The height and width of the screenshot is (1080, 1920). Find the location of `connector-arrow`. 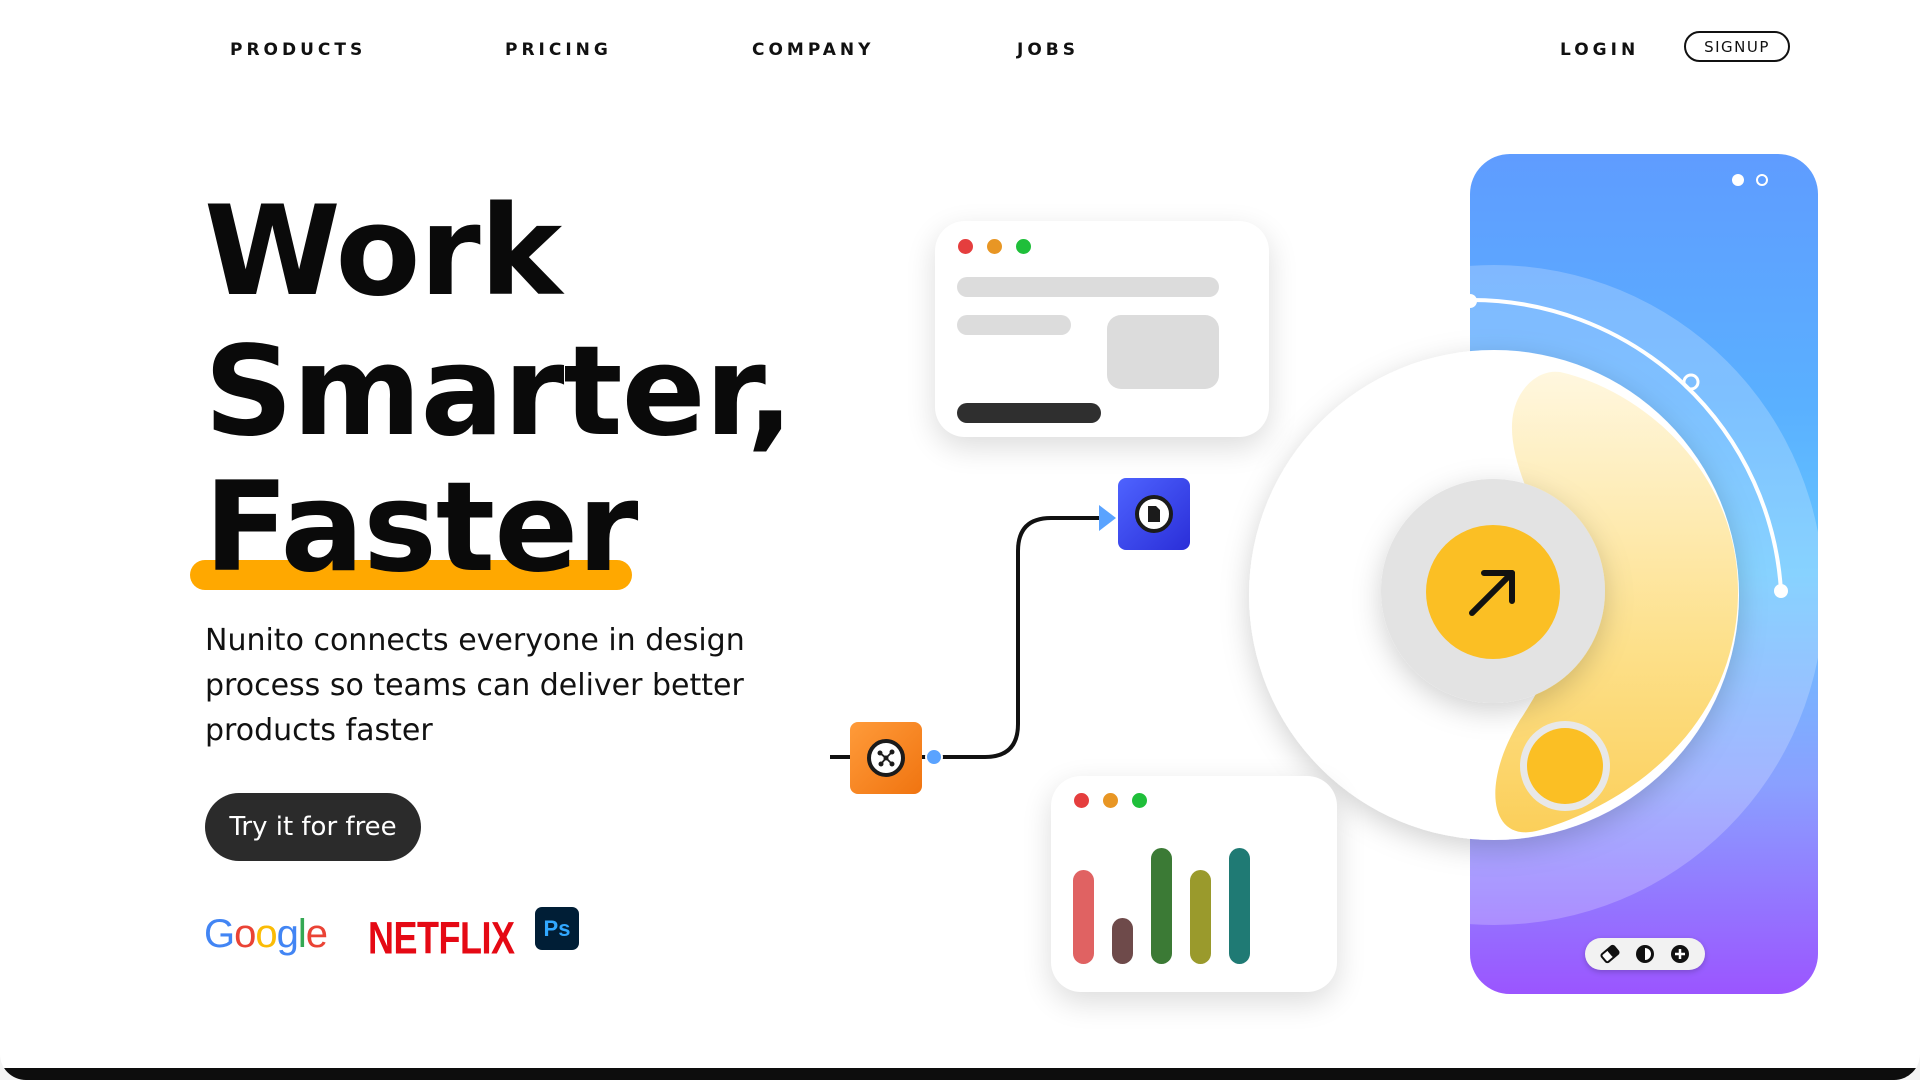

connector-arrow is located at coordinates (1107, 518).